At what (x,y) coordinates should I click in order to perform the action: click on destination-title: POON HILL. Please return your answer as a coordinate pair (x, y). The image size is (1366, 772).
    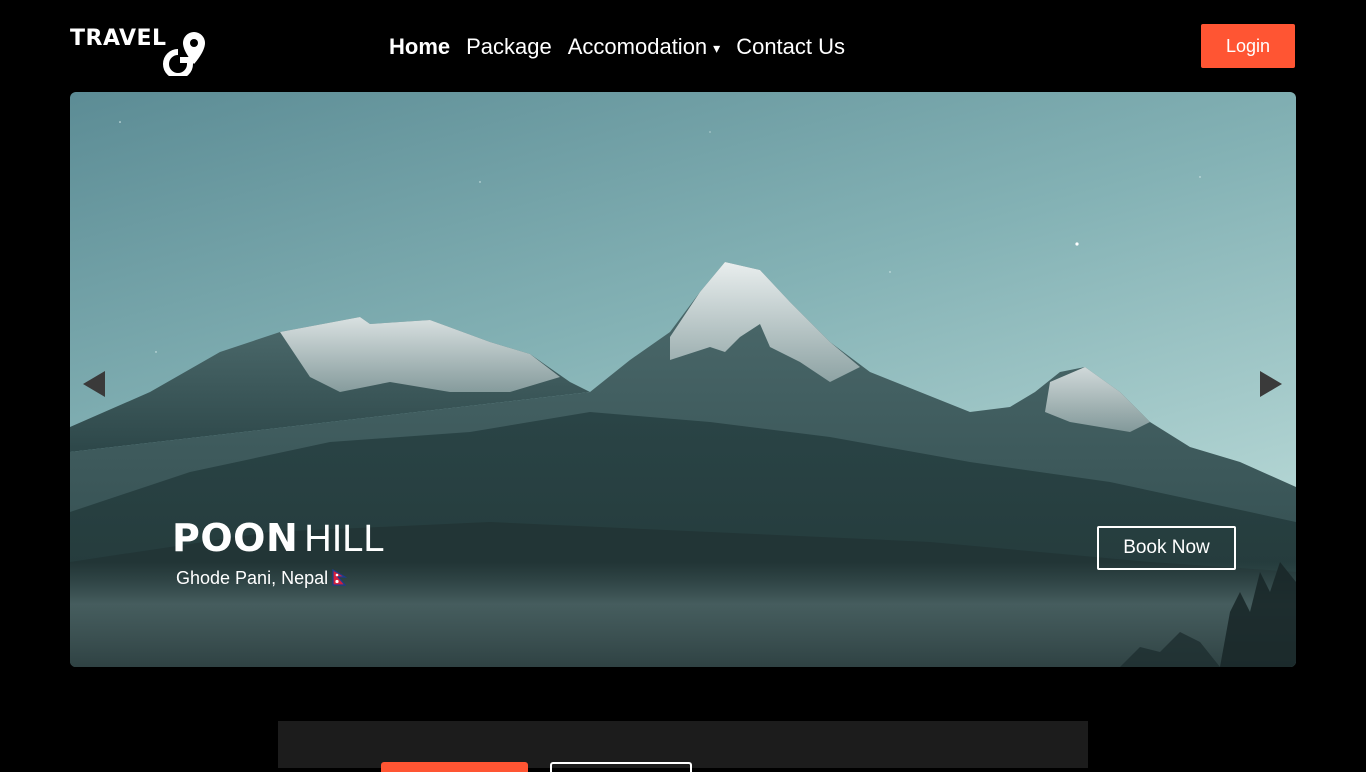
    Looking at the image, I should click on (278, 538).